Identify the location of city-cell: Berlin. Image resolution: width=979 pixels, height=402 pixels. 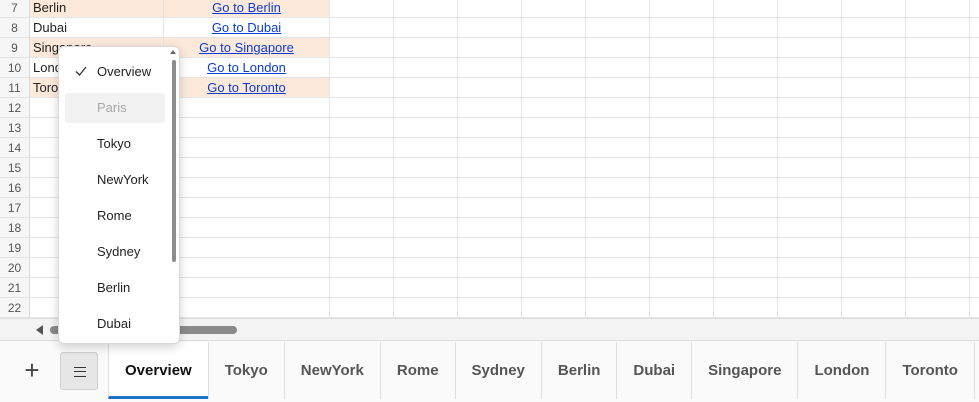
(97, 9).